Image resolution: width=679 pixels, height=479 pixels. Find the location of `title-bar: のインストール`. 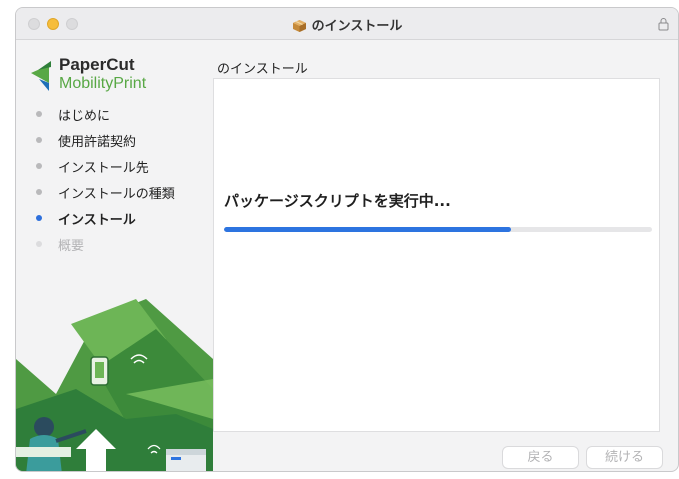

title-bar: のインストール is located at coordinates (347, 24).